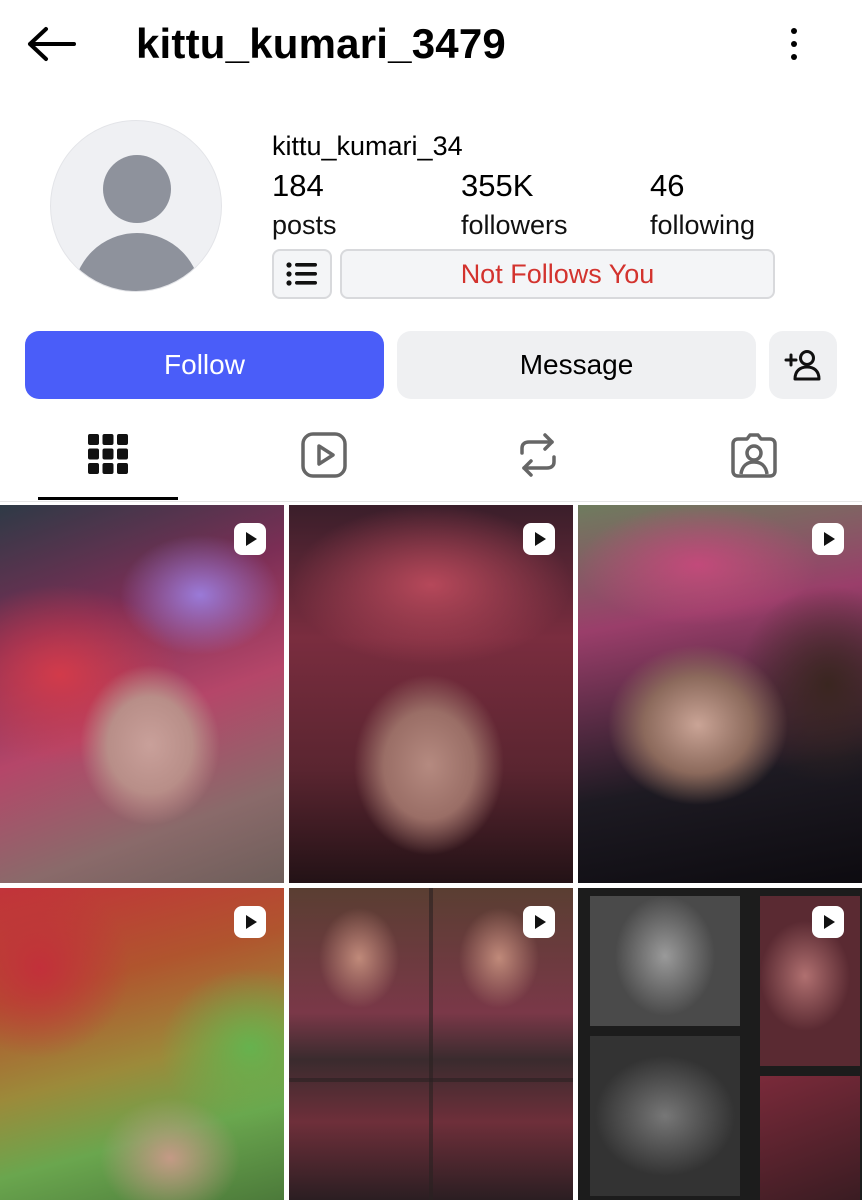  I want to click on more-options-button, so click(794, 44).